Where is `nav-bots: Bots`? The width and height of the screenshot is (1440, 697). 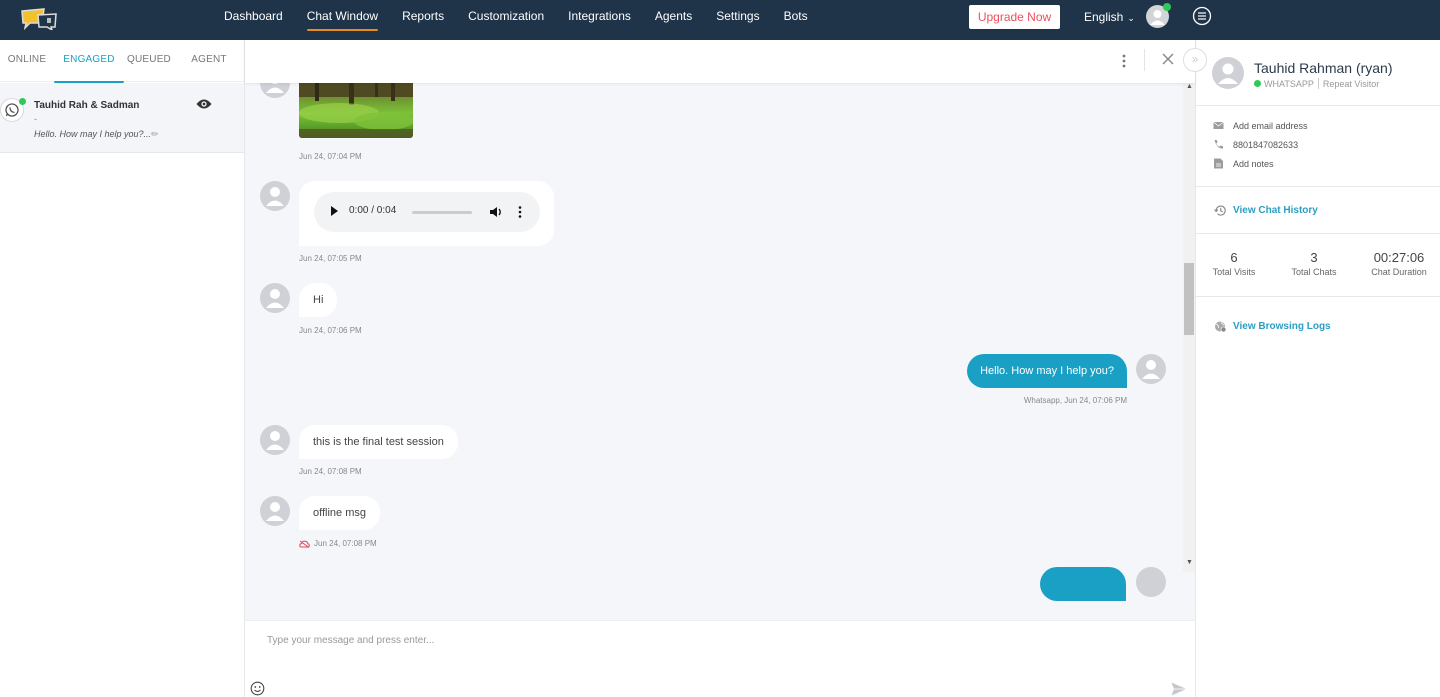
nav-bots: Bots is located at coordinates (796, 20).